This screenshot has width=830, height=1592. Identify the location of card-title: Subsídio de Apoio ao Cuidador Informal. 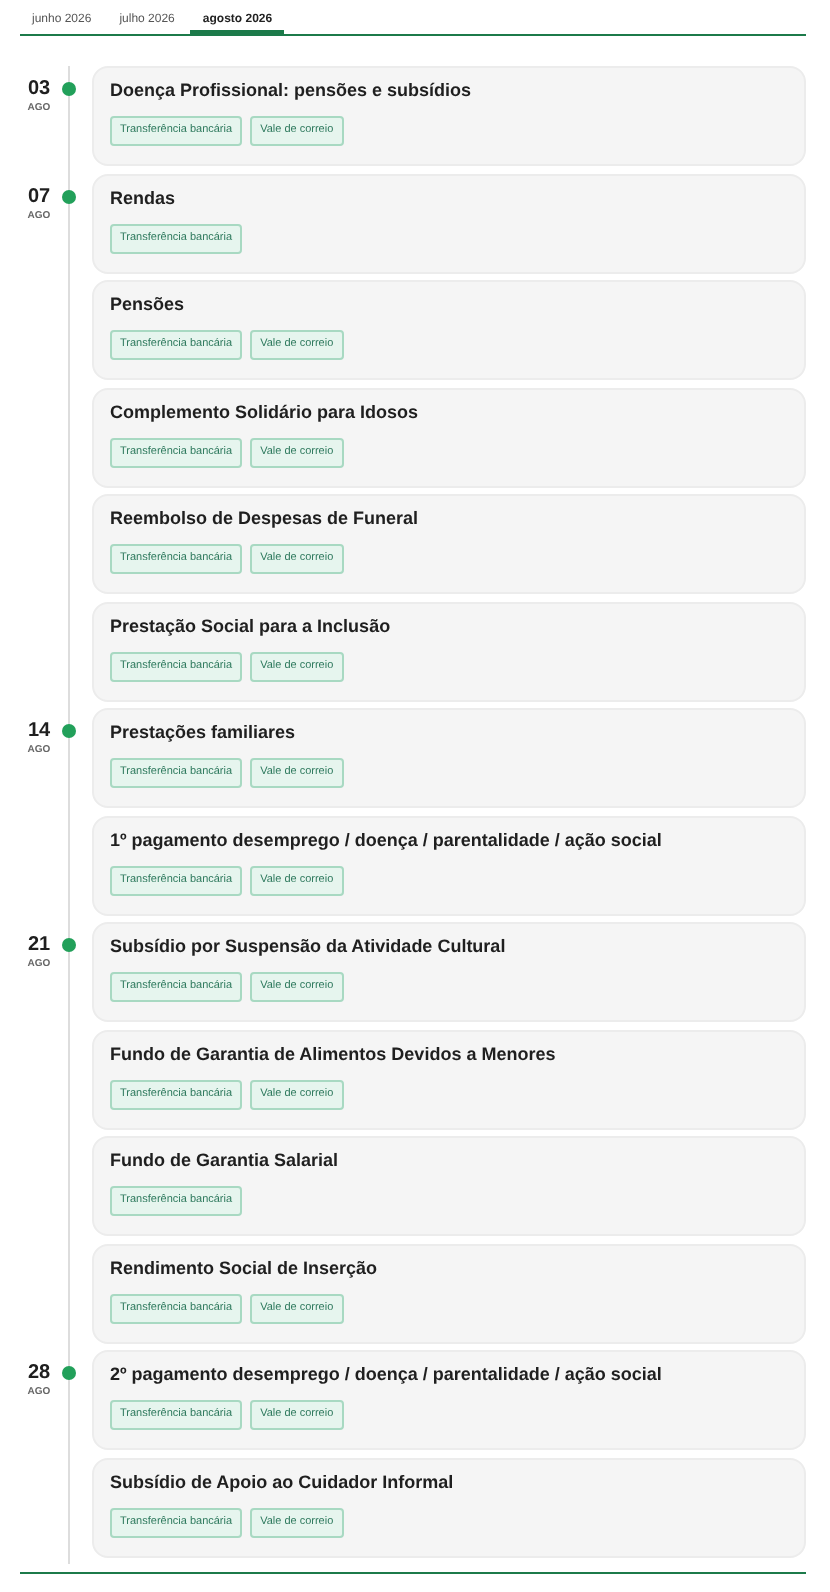
(283, 1482).